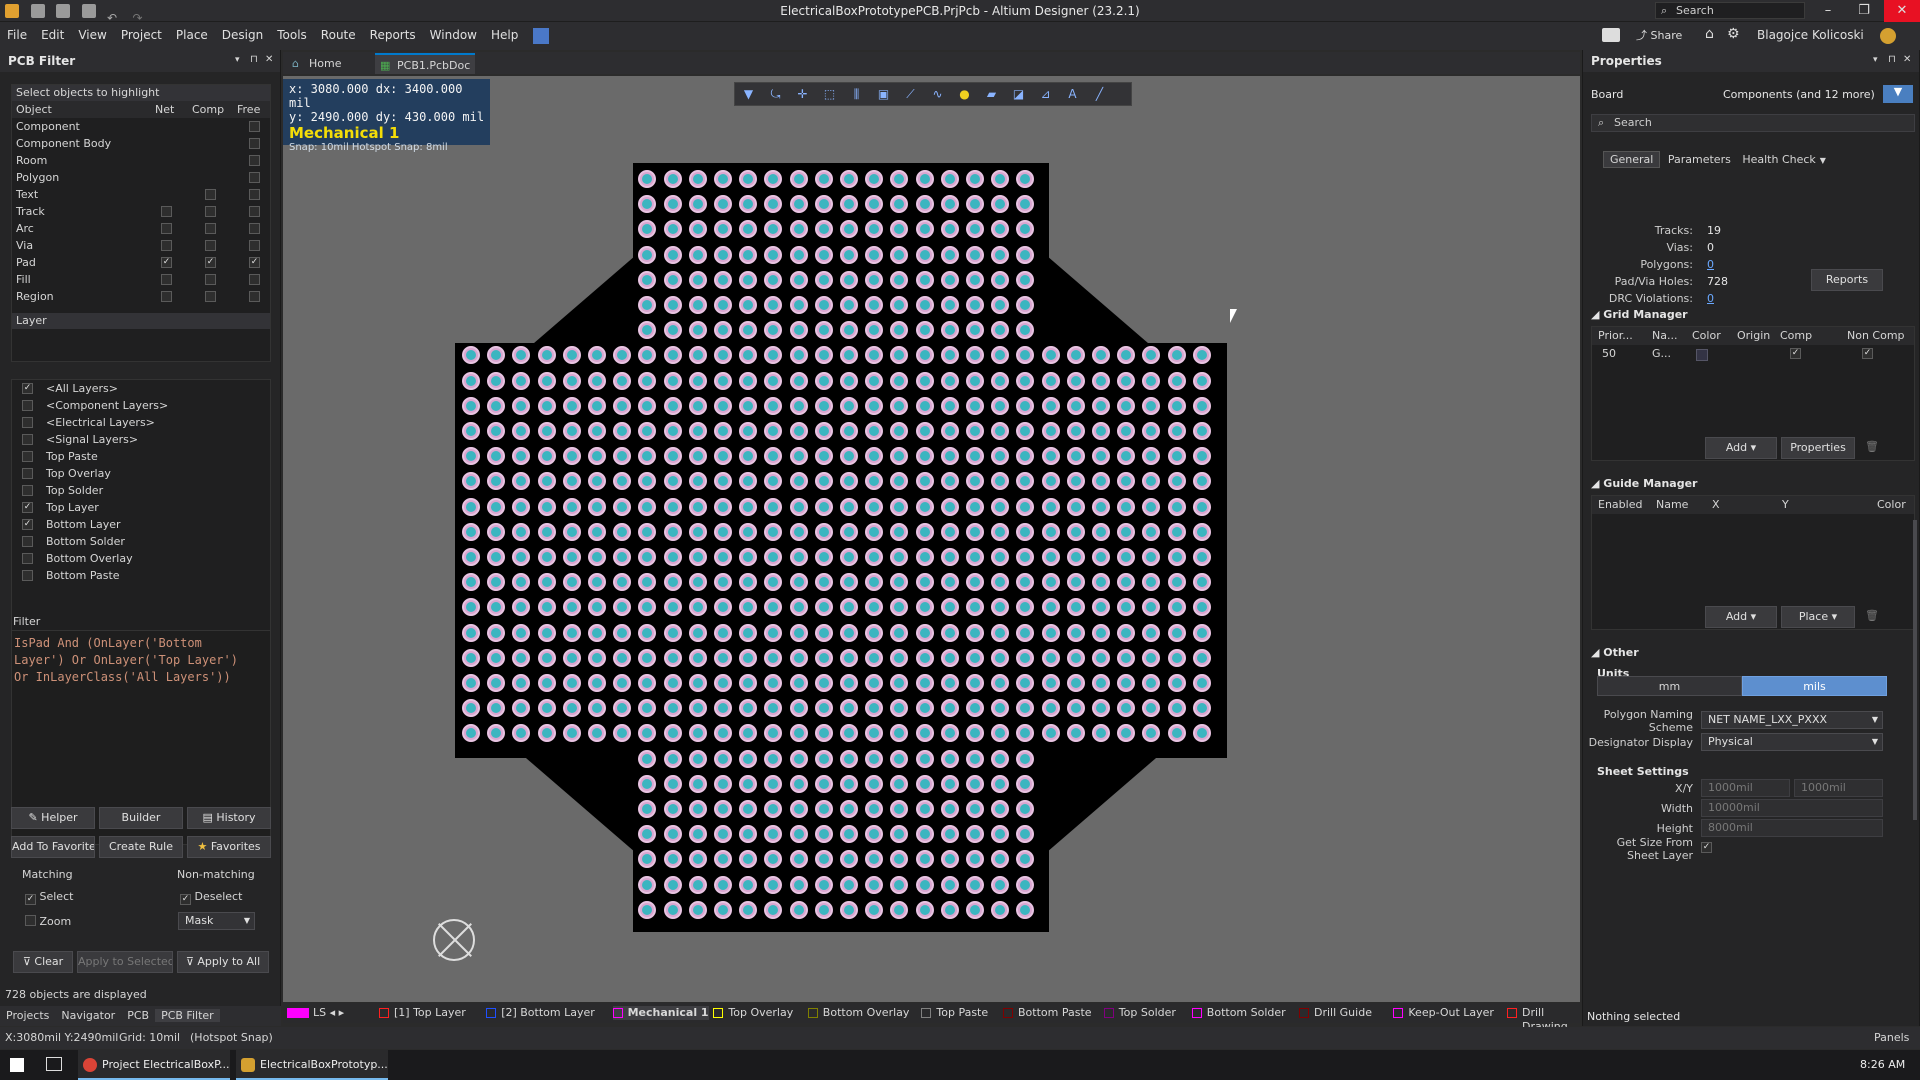 This screenshot has height=1080, width=1920. I want to click on filter-icon: ▼, so click(748, 94).